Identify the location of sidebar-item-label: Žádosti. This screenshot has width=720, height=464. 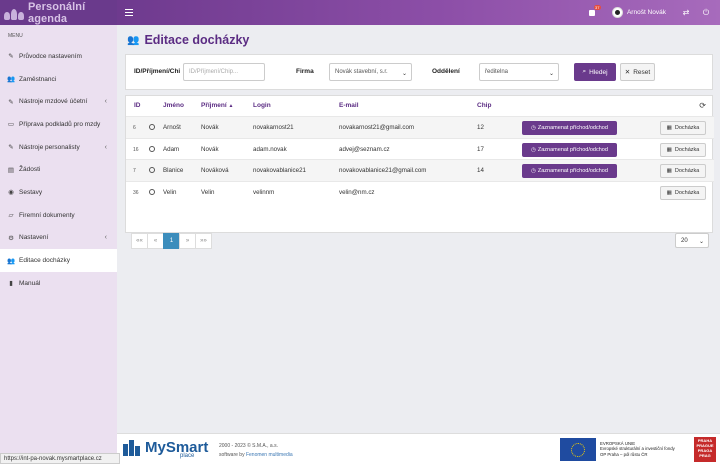
(30, 170).